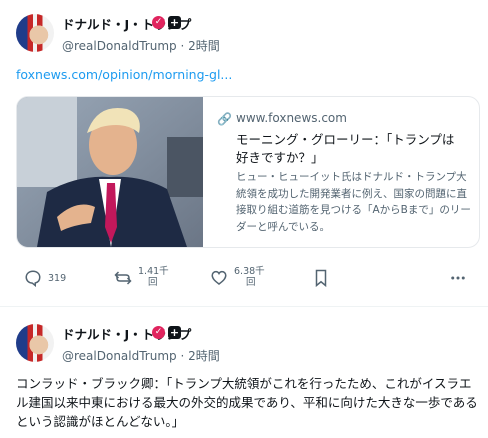  Describe the element at coordinates (291, 118) in the screenshot. I see `card-domain: www.foxnews.com` at that location.